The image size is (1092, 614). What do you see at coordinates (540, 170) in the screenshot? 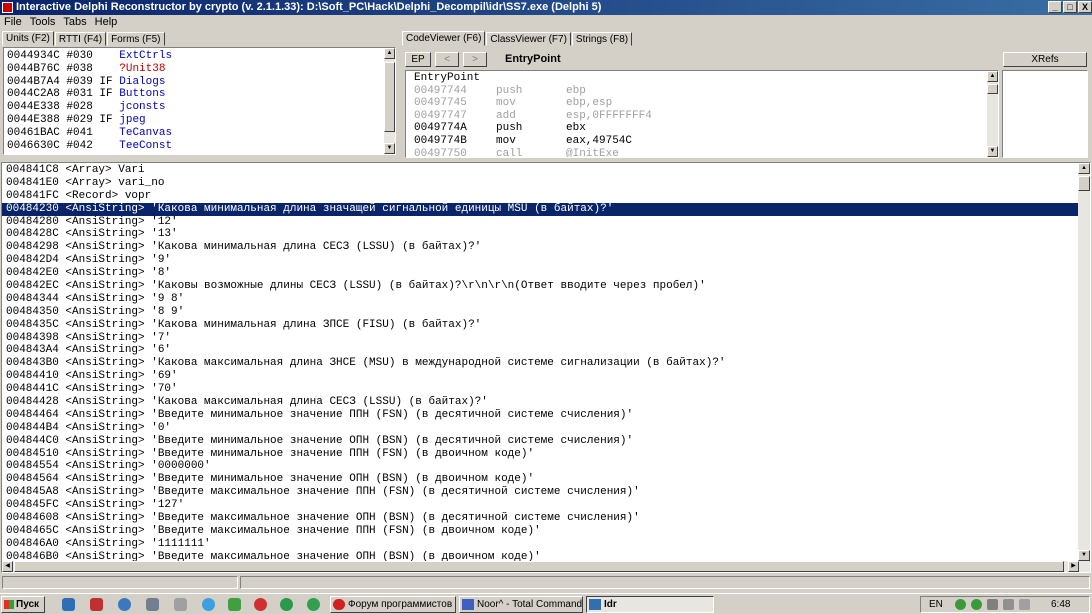
I see `string-row: 004841C8 <Array> Vari` at bounding box center [540, 170].